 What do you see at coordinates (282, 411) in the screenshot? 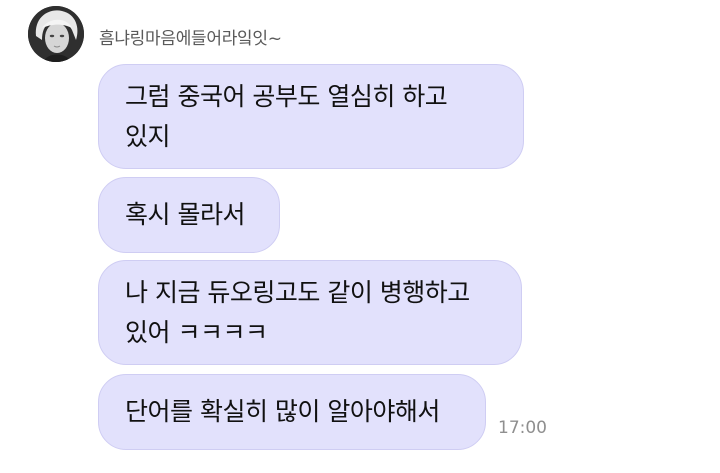
I see `message-text-line: 단어를 확실히 많이 알아야해서` at bounding box center [282, 411].